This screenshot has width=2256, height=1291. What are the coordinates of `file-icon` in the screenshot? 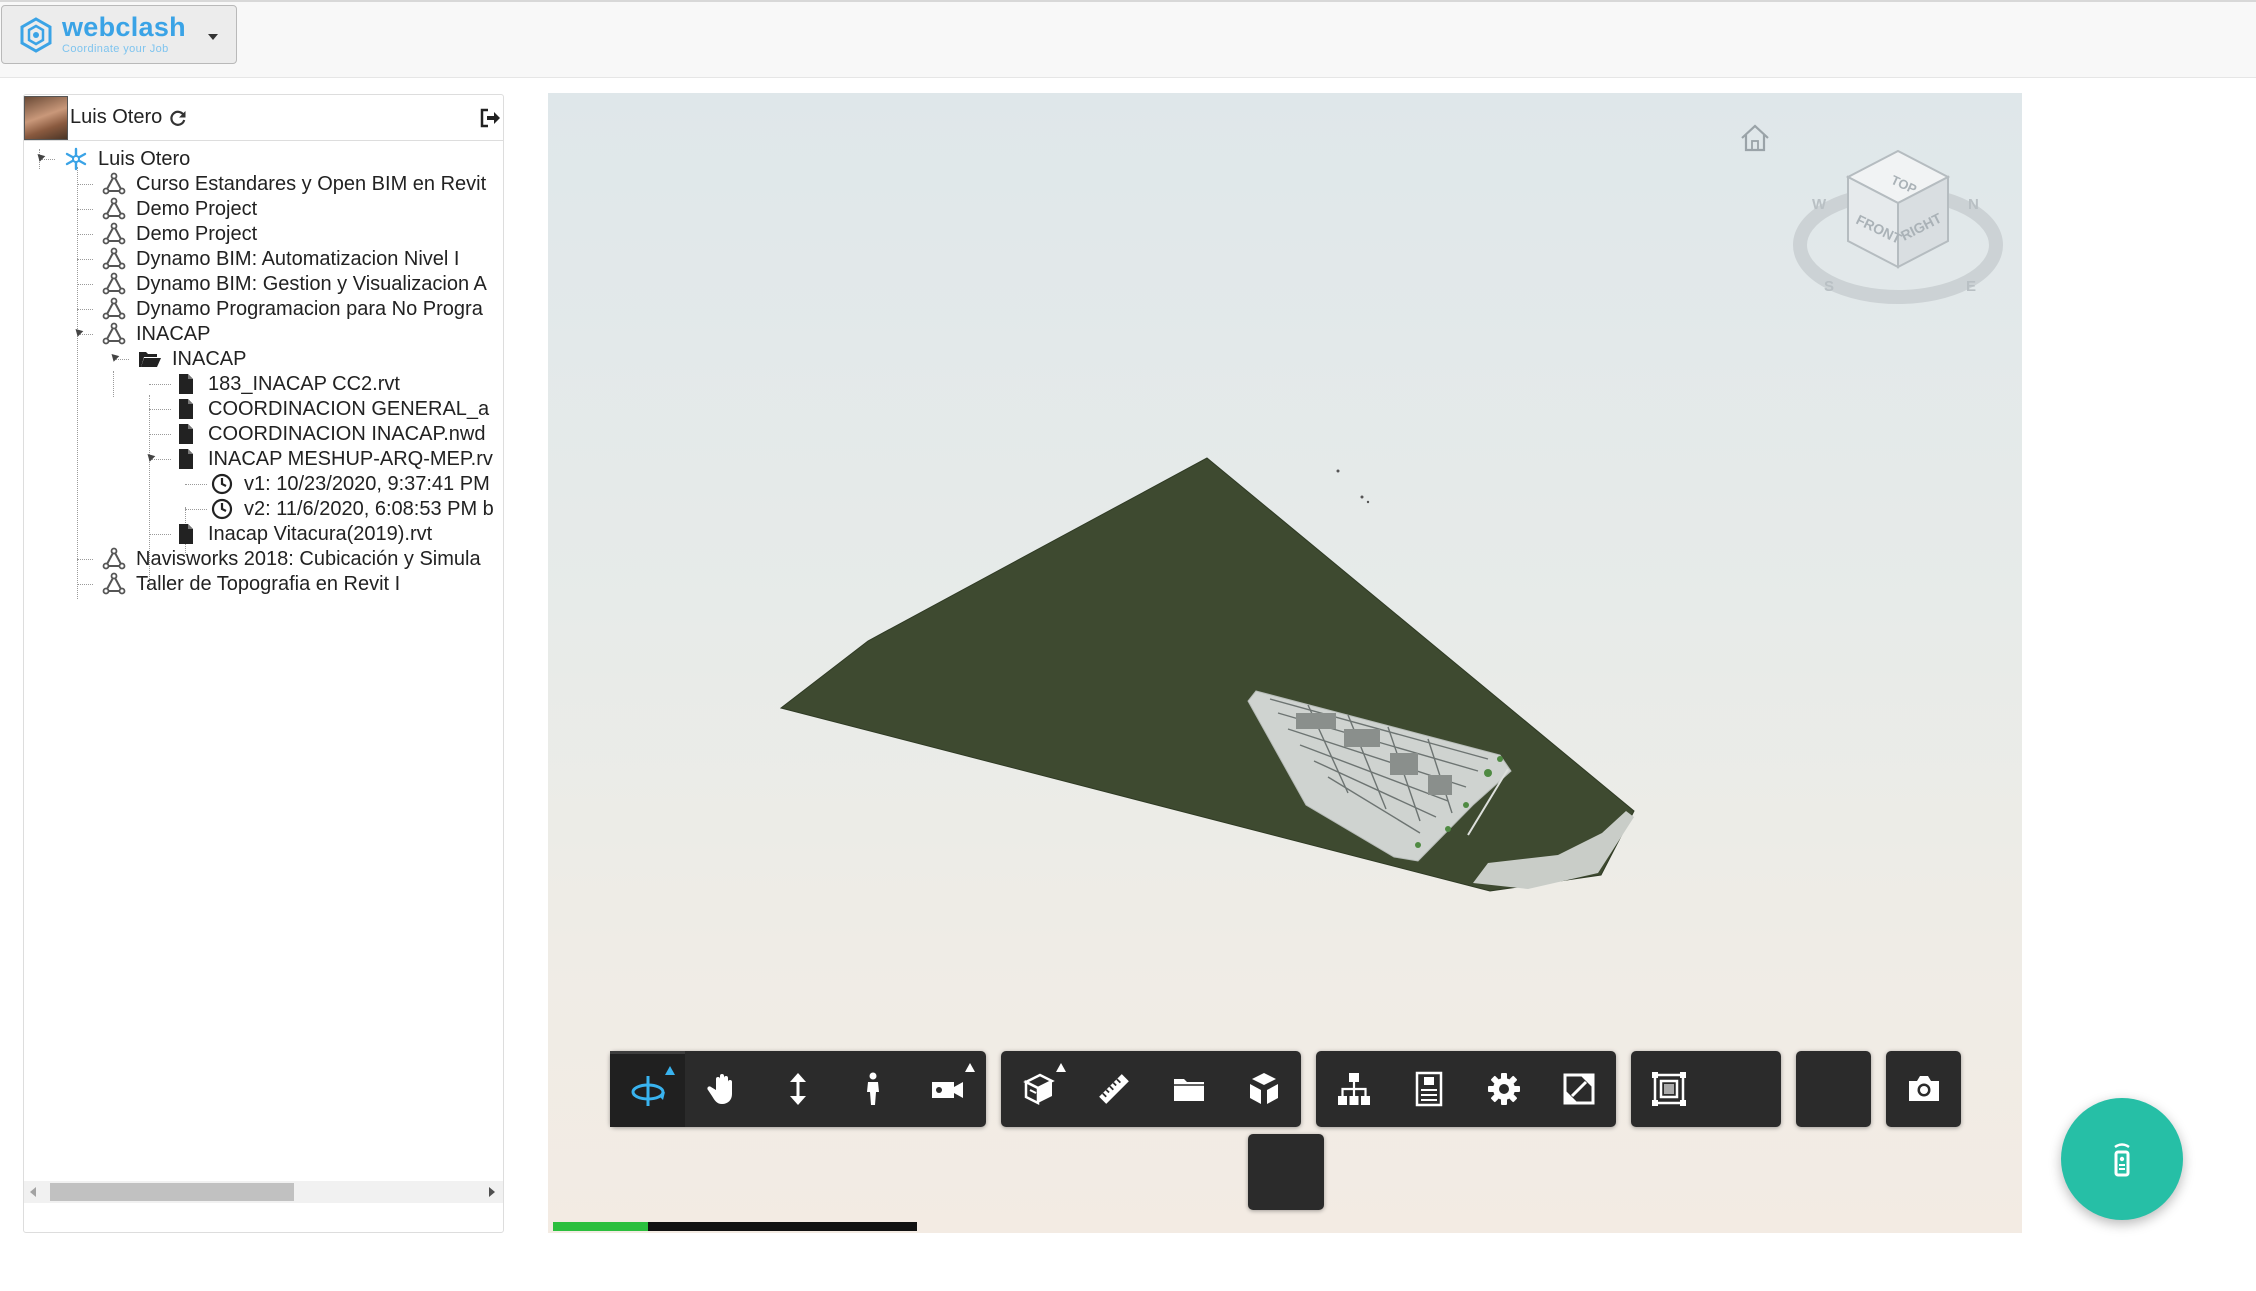 It's located at (186, 459).